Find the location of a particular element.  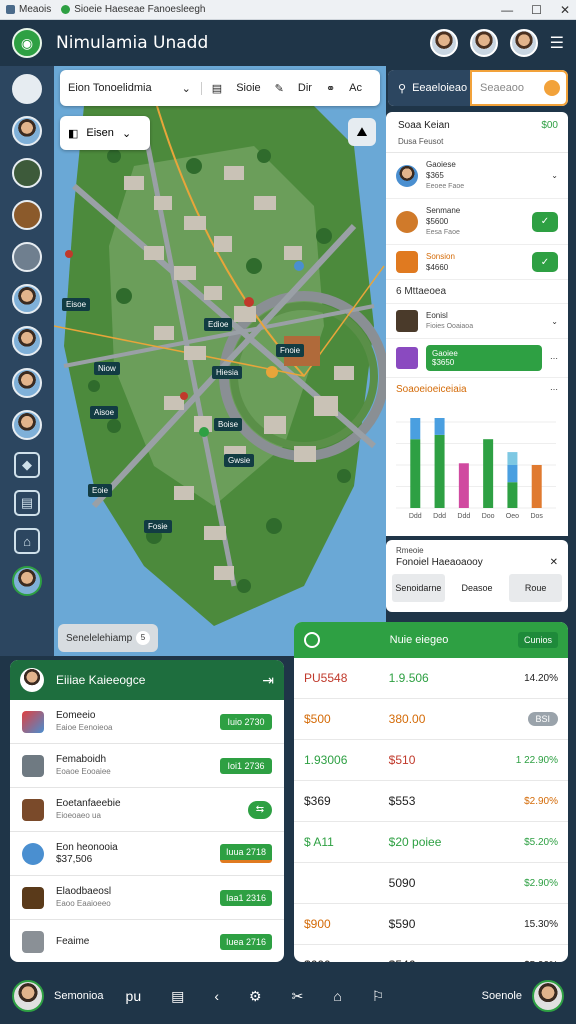

tool-1: Sioie is located at coordinates (248, 88).